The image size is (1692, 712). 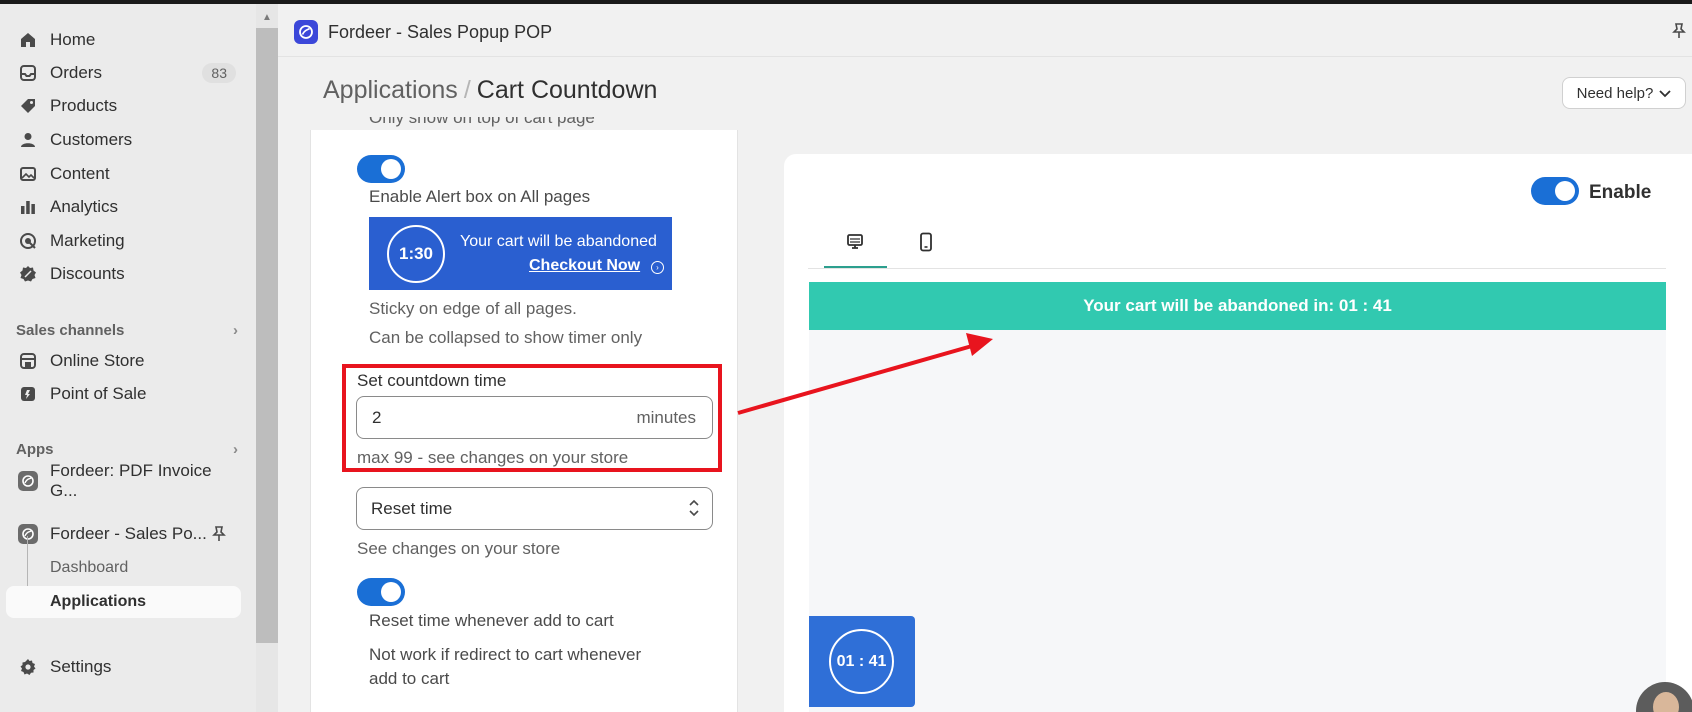 I want to click on reset-time-select: Reset time, so click(x=534, y=508).